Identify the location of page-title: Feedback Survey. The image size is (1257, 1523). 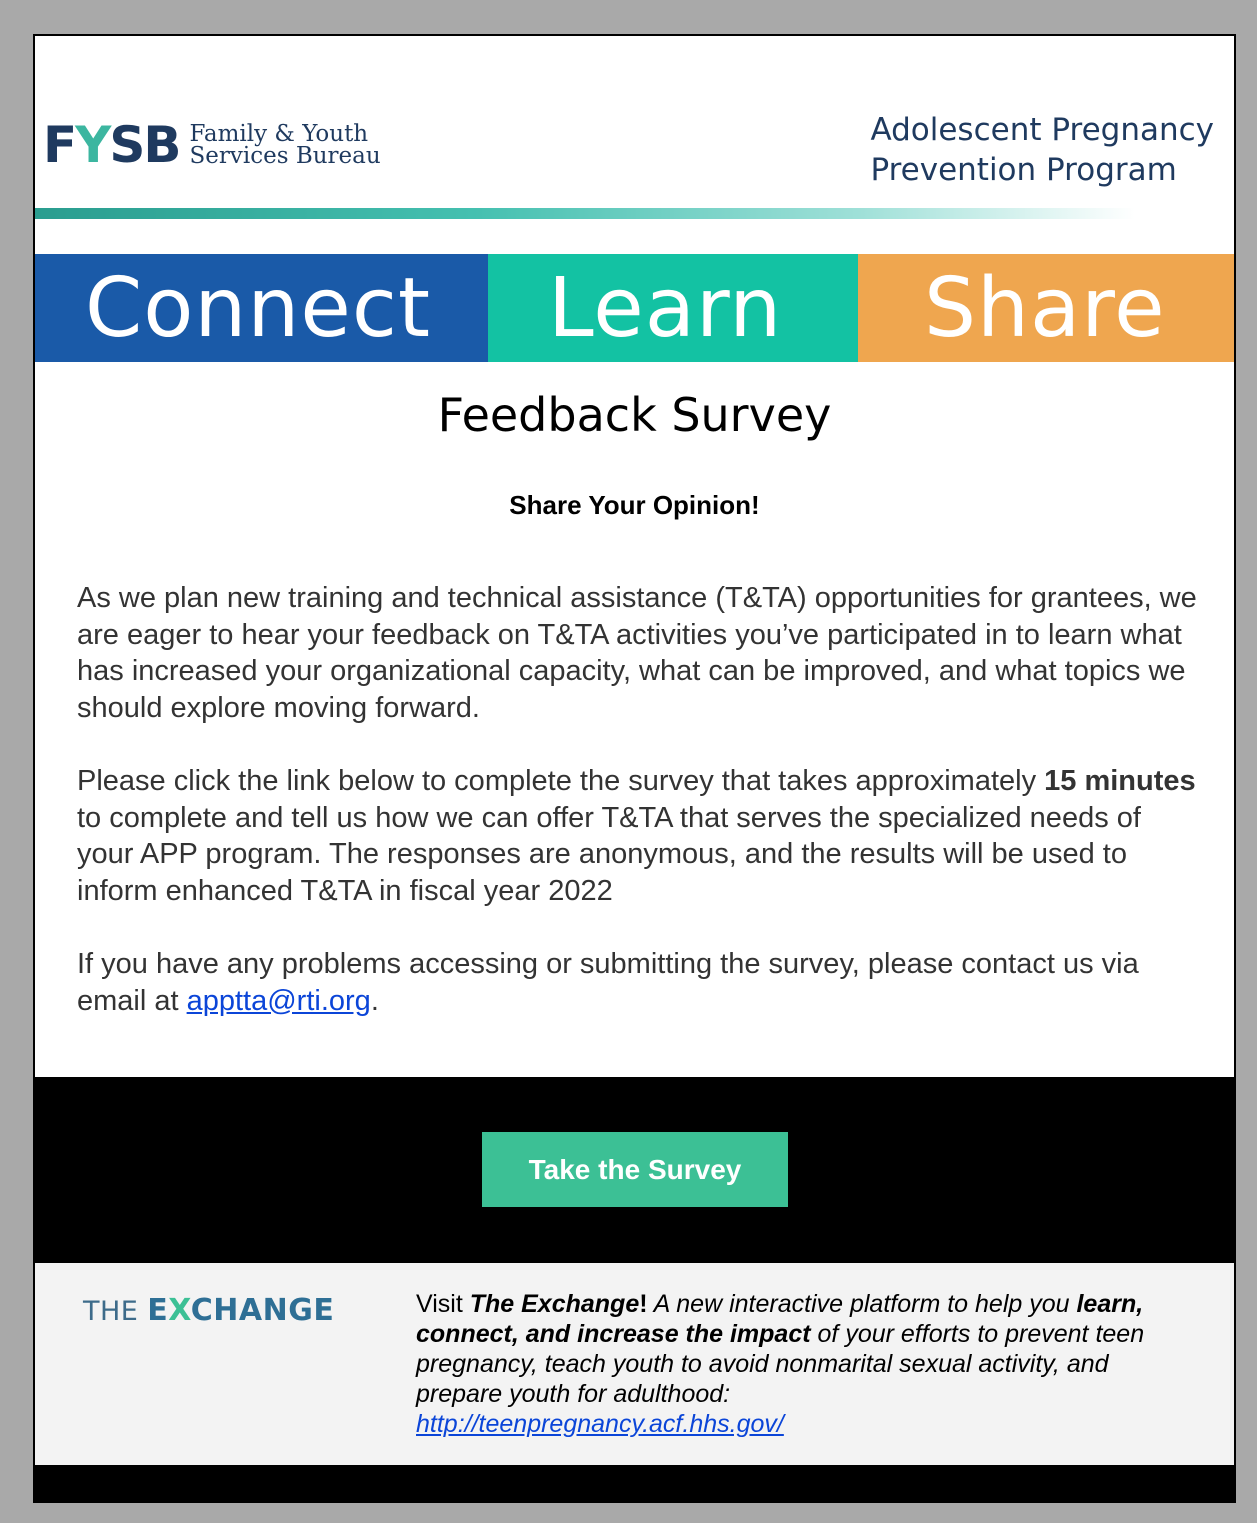
(634, 415).